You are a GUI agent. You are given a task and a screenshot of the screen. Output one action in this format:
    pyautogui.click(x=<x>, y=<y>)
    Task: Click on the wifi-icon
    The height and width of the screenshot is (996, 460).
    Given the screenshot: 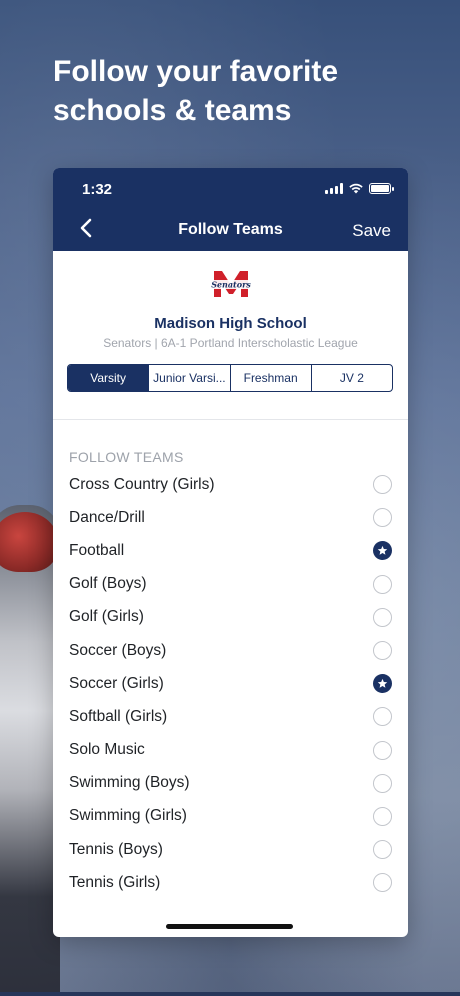 What is the action you would take?
    pyautogui.click(x=356, y=188)
    